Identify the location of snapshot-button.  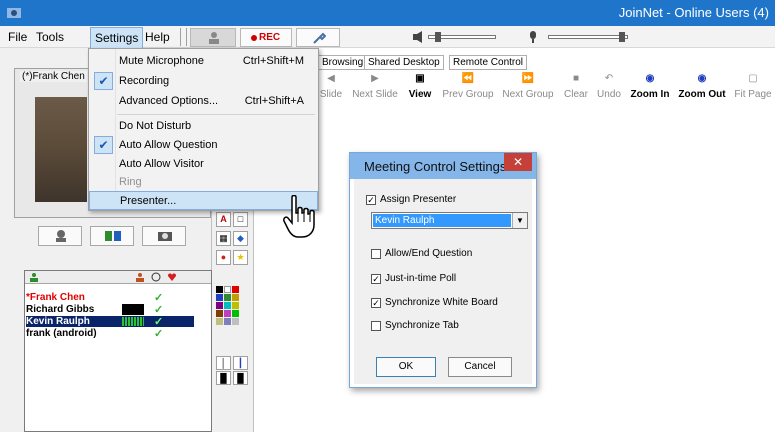
(164, 236).